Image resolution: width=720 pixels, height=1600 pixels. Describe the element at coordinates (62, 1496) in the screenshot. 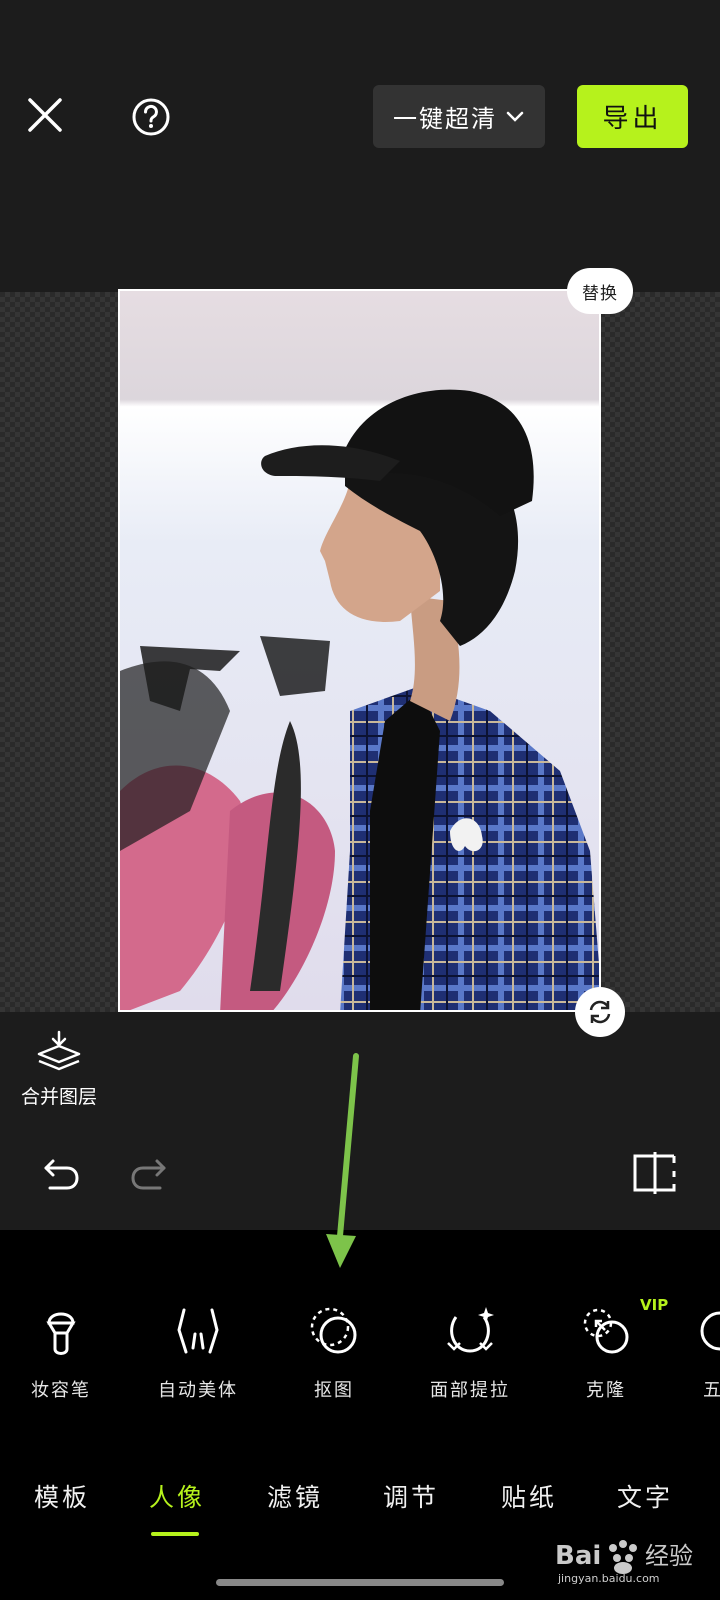

I see `tab-template: 模板` at that location.